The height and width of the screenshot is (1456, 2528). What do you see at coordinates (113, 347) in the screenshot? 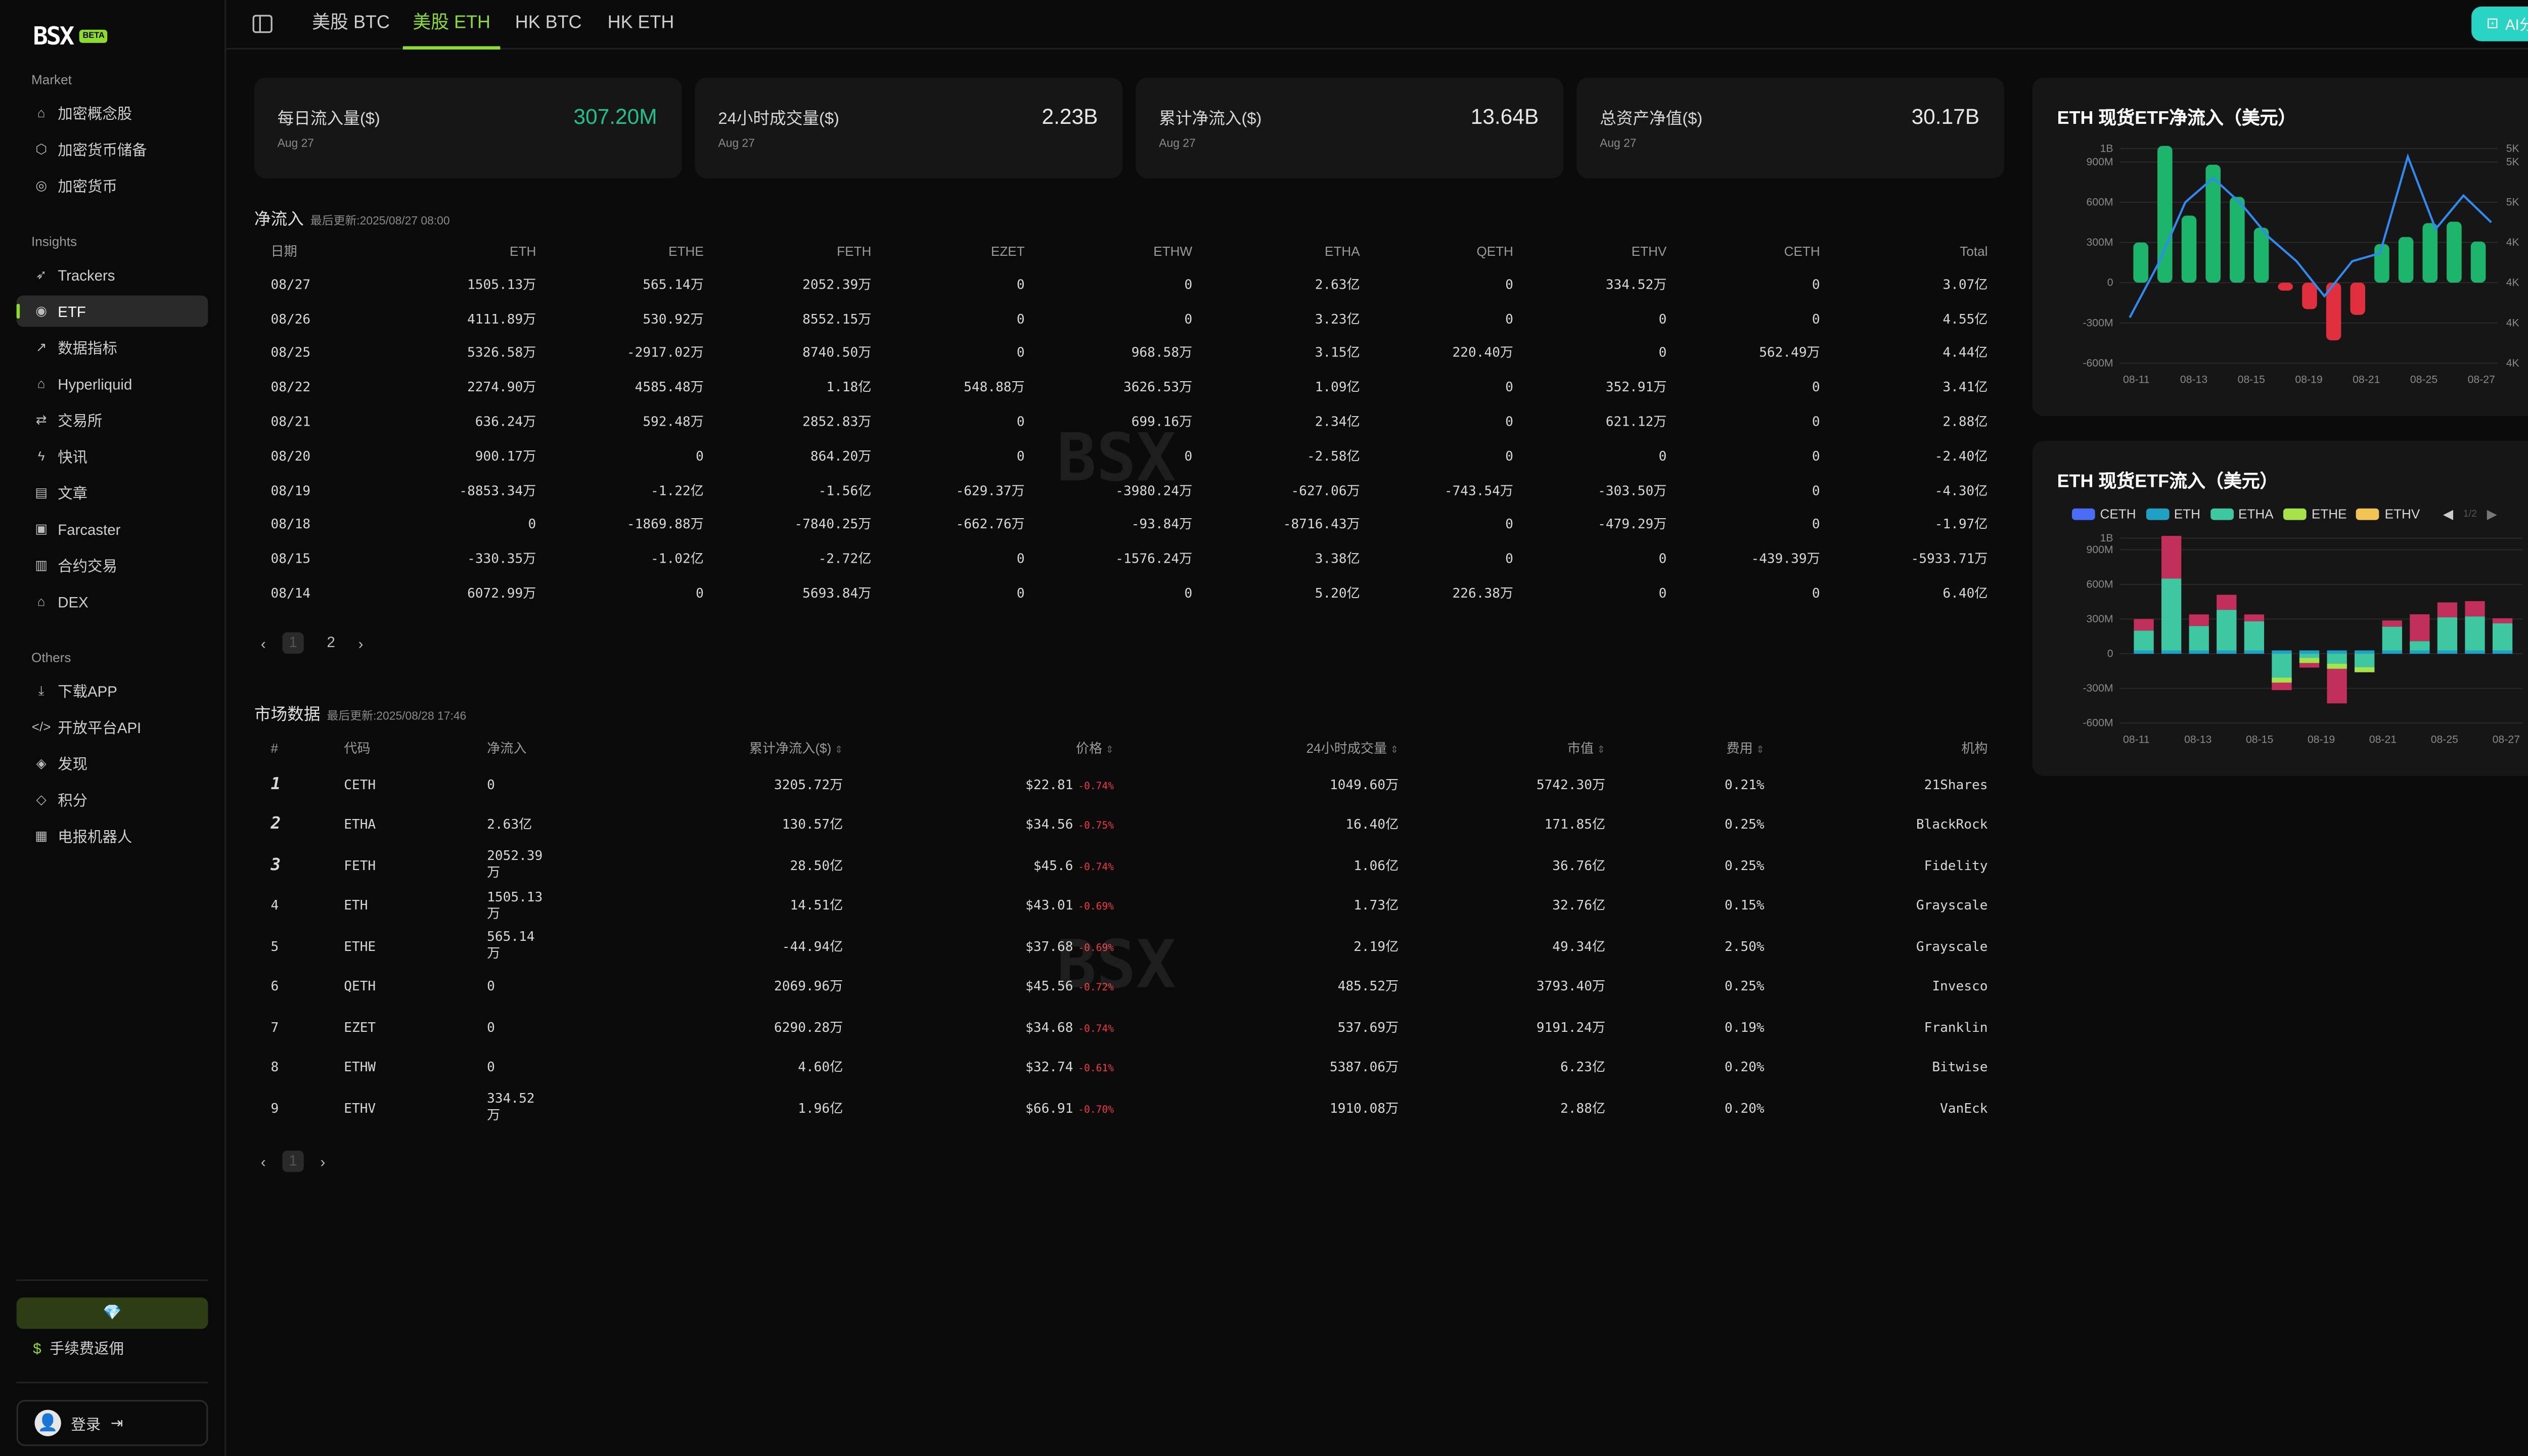
I see `sidebar-item-metrics: ↗ 数据指标` at bounding box center [113, 347].